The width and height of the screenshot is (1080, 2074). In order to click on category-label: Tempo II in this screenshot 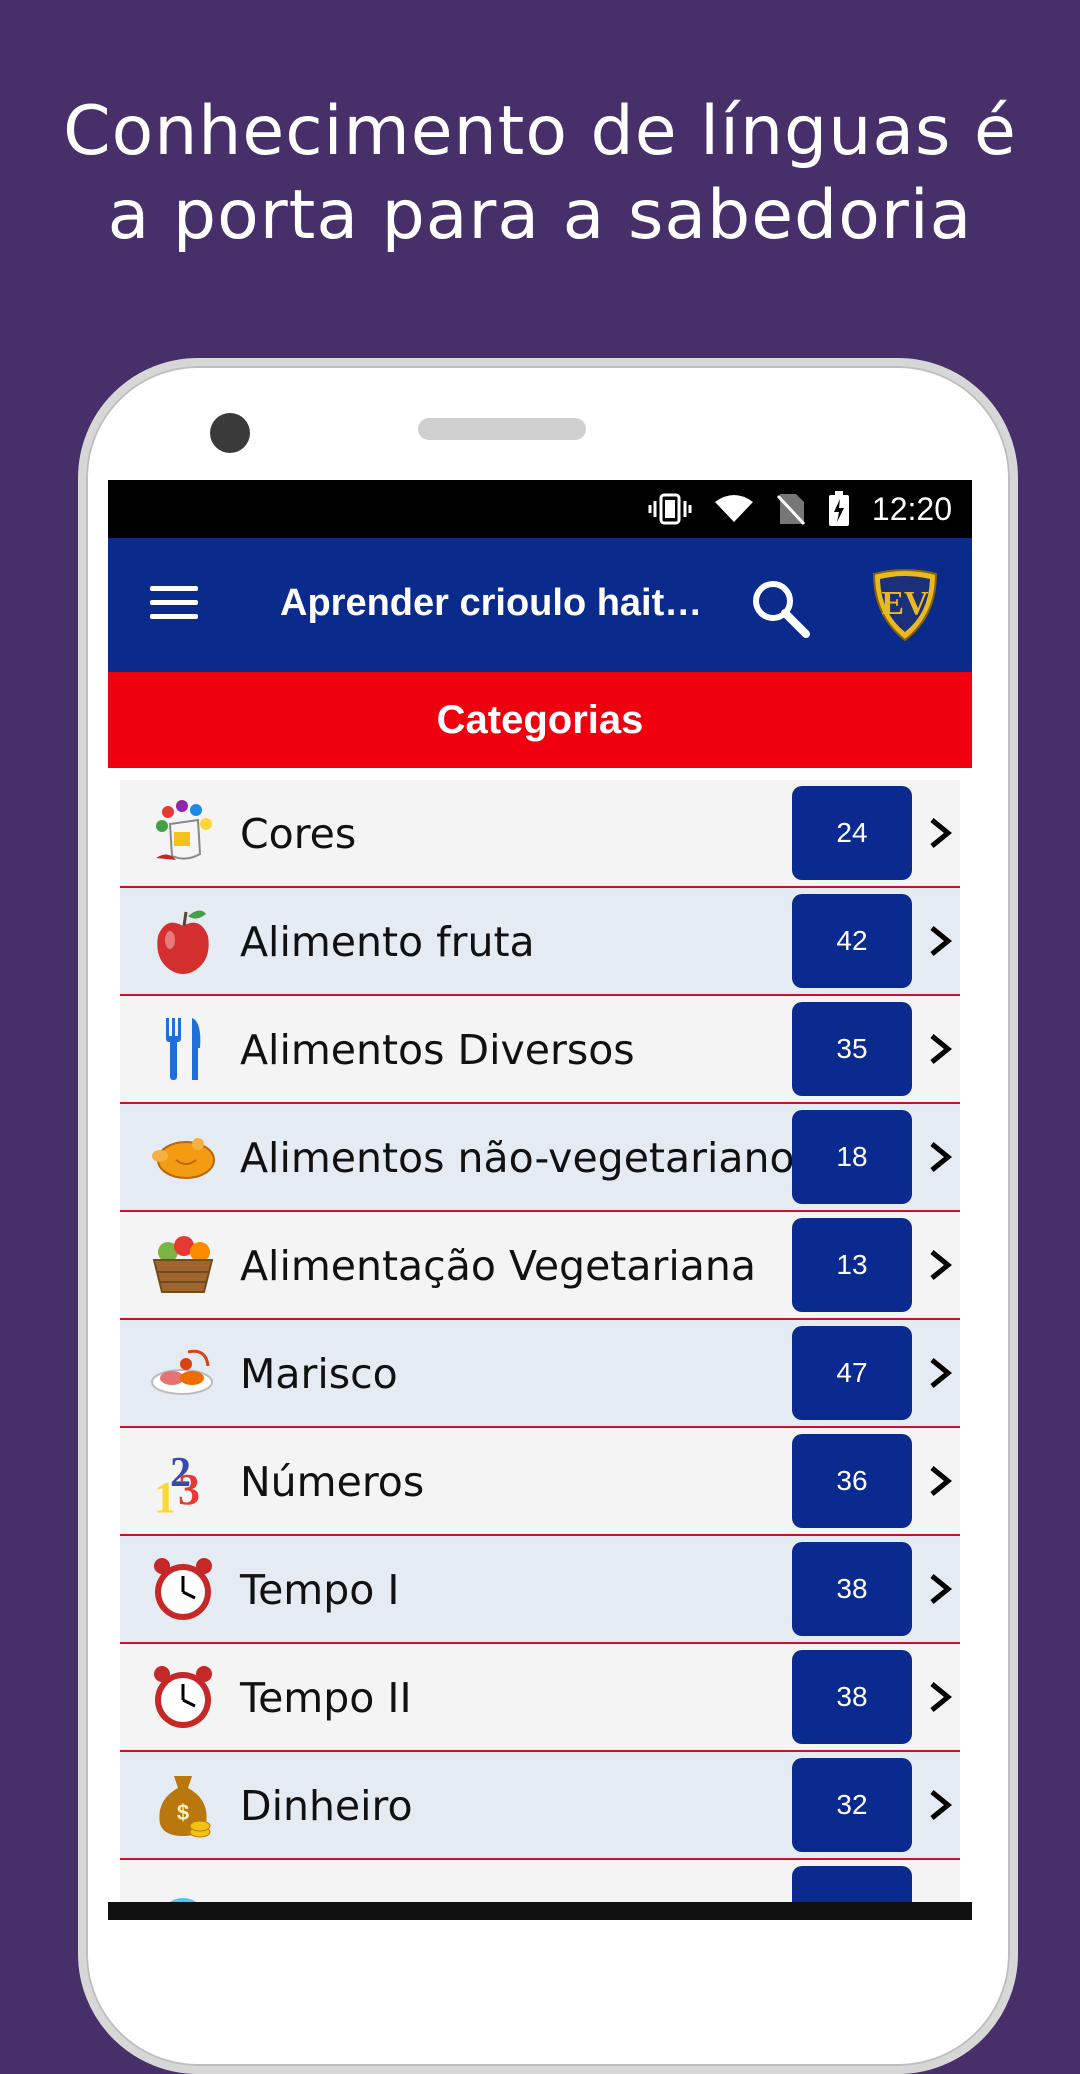, I will do `click(326, 1698)`.